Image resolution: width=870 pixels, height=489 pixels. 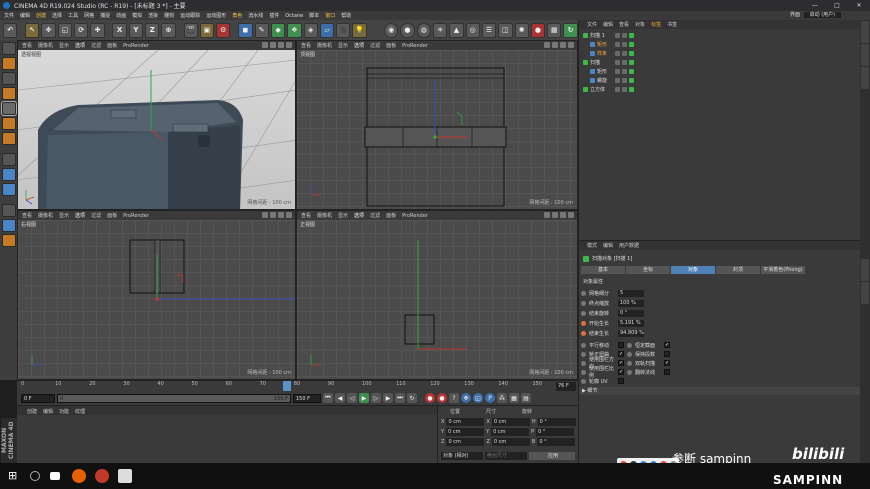 I want to click on object-row: 螺旋, so click(x=720, y=80).